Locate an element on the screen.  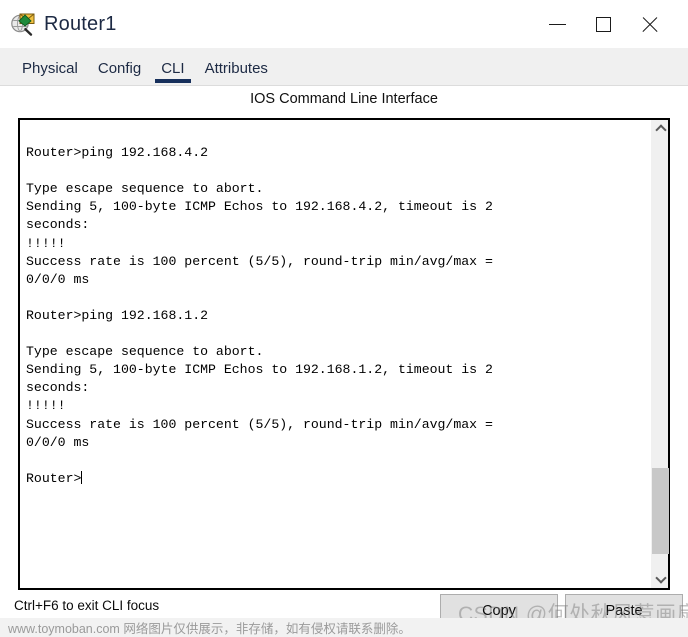
tab-physical: Physical is located at coordinates (50, 72).